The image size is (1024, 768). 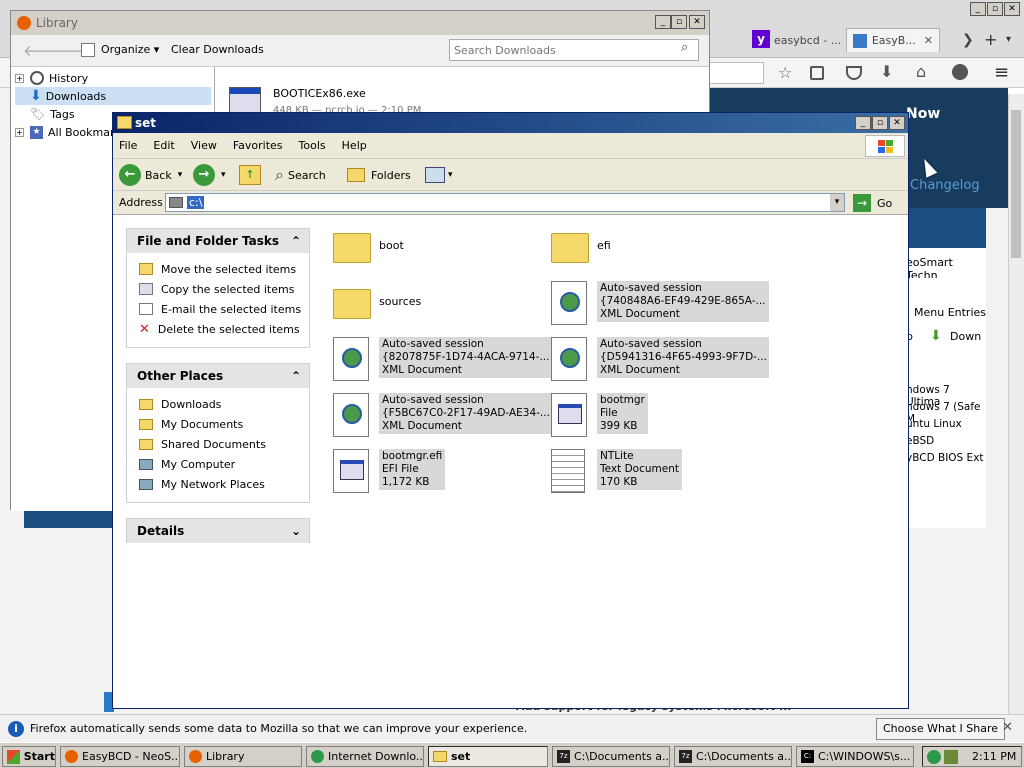 What do you see at coordinates (146, 123) in the screenshot?
I see `window-title: set` at bounding box center [146, 123].